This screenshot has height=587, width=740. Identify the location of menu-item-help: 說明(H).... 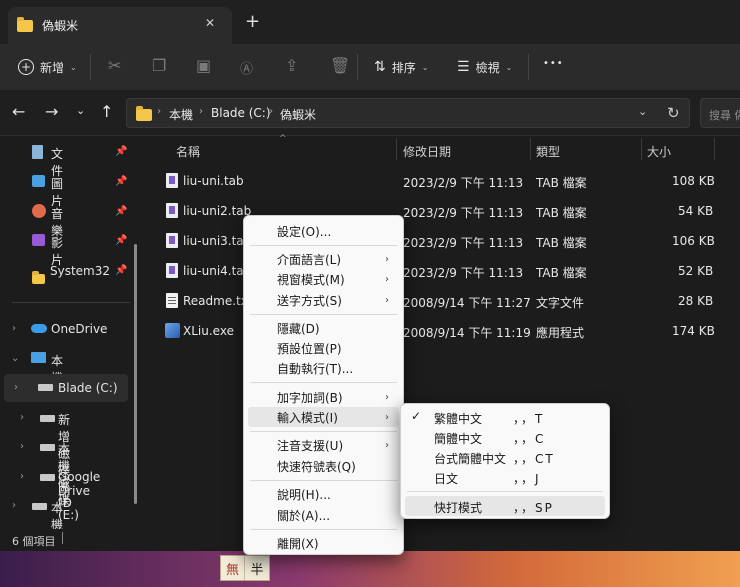
(323, 494).